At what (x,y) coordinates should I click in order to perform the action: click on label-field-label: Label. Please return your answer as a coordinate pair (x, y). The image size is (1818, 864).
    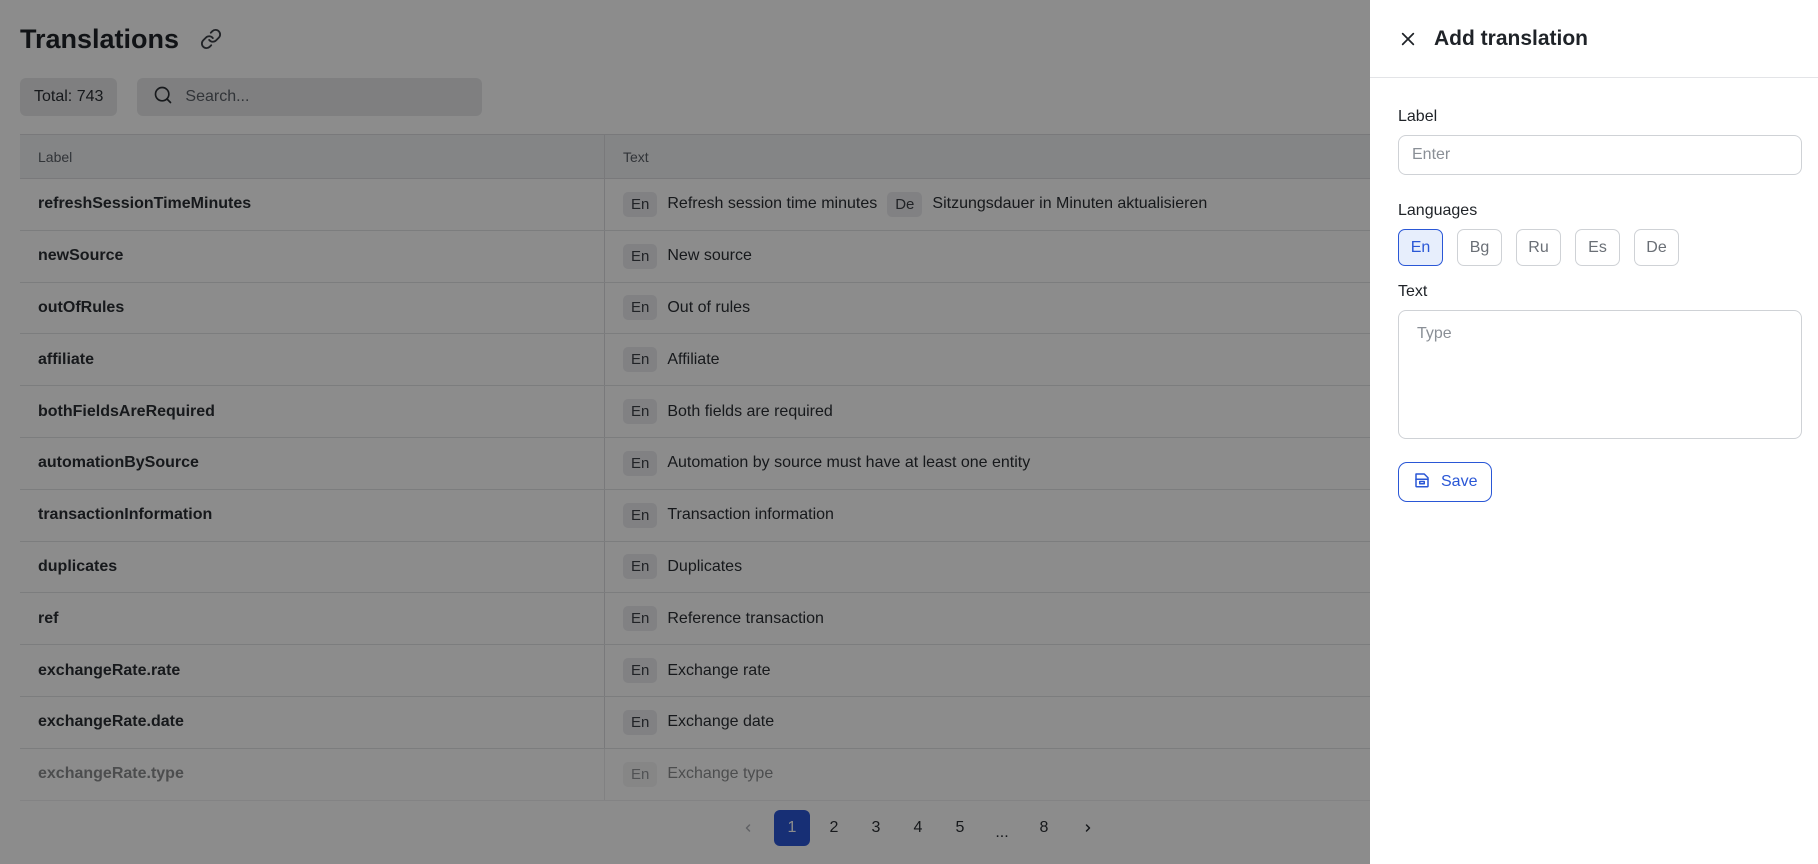
    Looking at the image, I should click on (1418, 116).